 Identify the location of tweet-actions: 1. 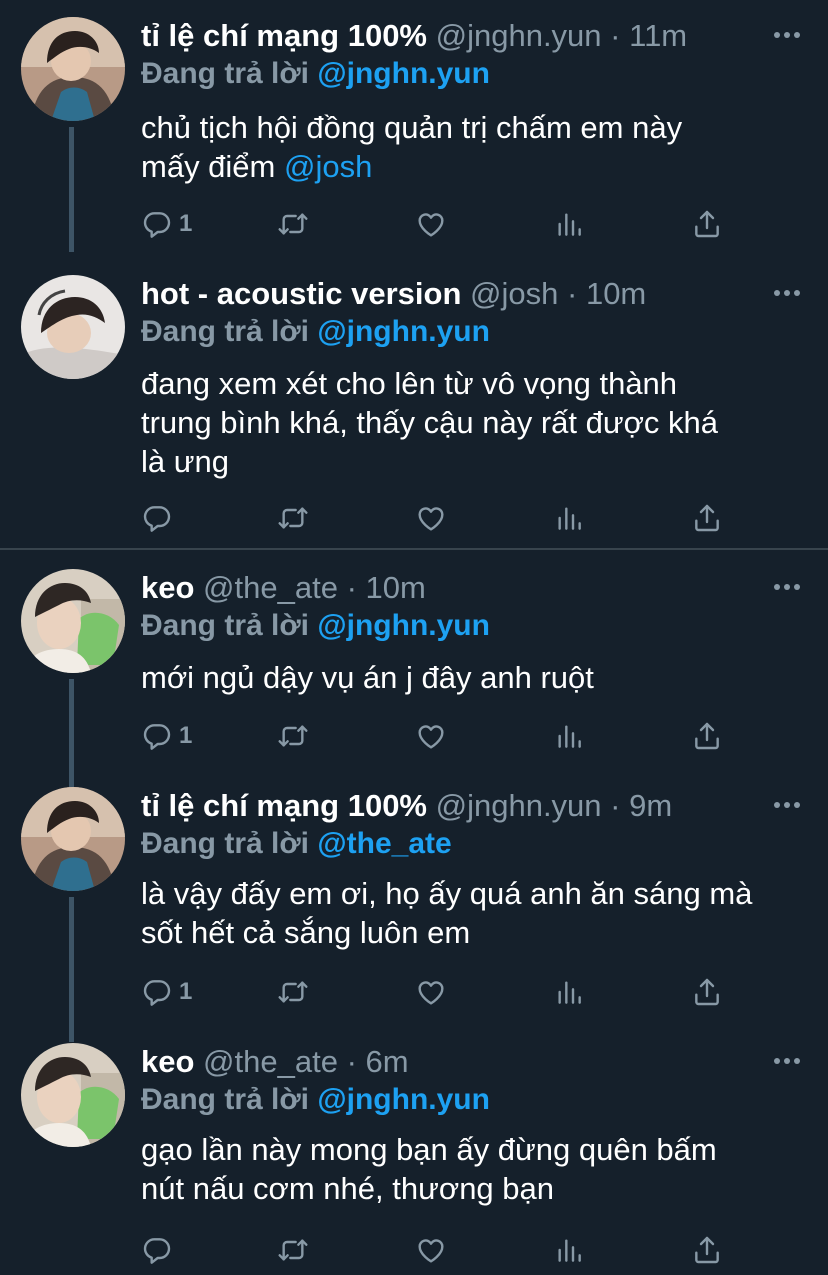
(436, 736).